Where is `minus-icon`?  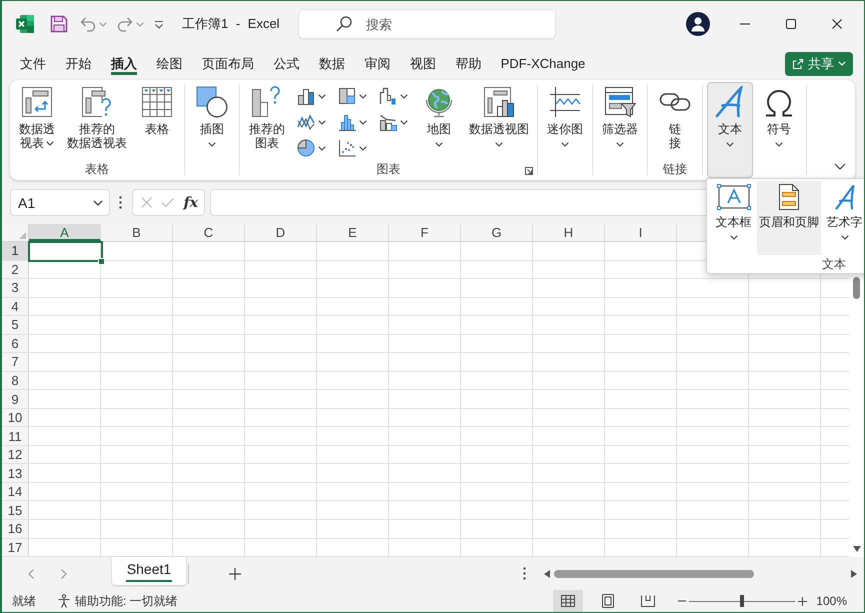
minus-icon is located at coordinates (682, 601).